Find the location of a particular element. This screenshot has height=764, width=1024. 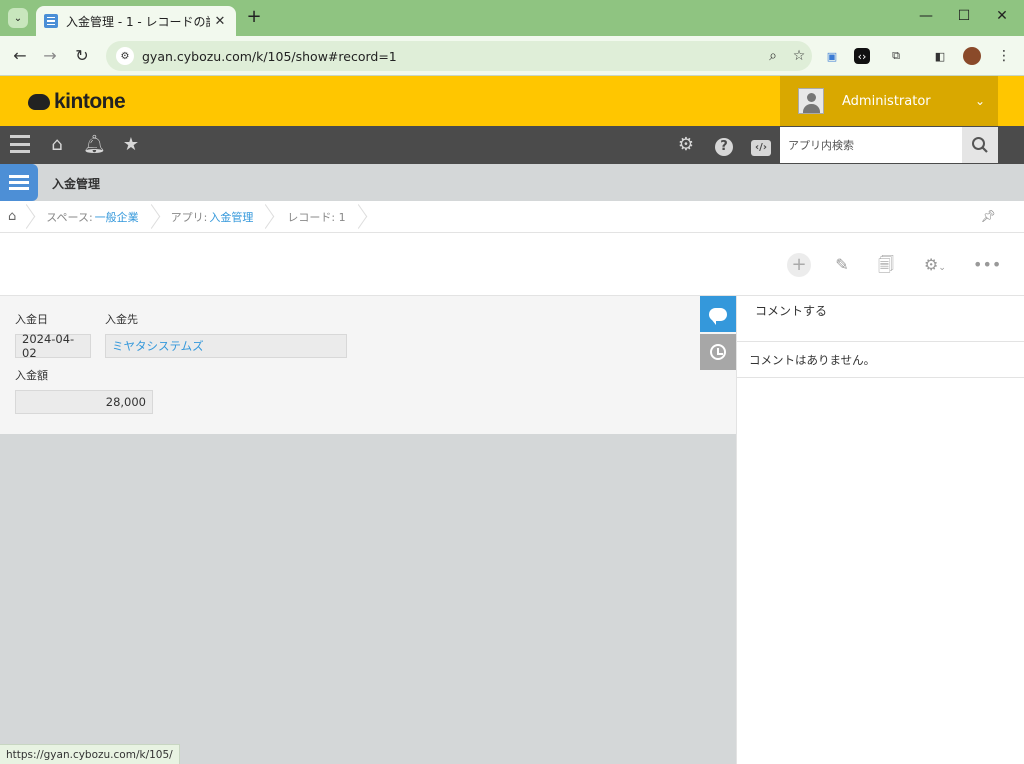

field-amount: 入金額 28,000 is located at coordinates (84, 390).